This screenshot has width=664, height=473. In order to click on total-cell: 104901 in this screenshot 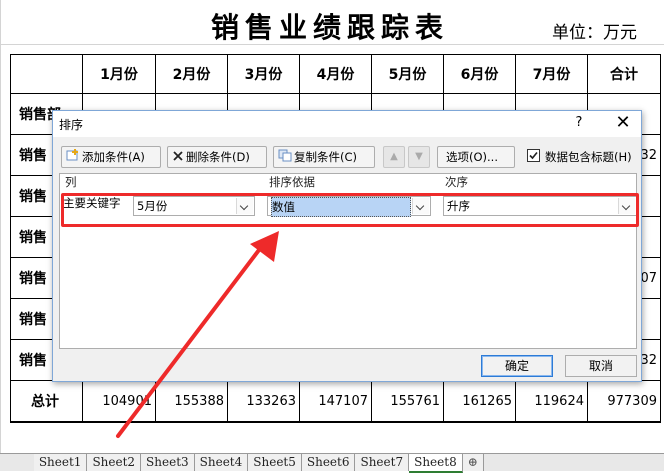, I will do `click(119, 401)`.